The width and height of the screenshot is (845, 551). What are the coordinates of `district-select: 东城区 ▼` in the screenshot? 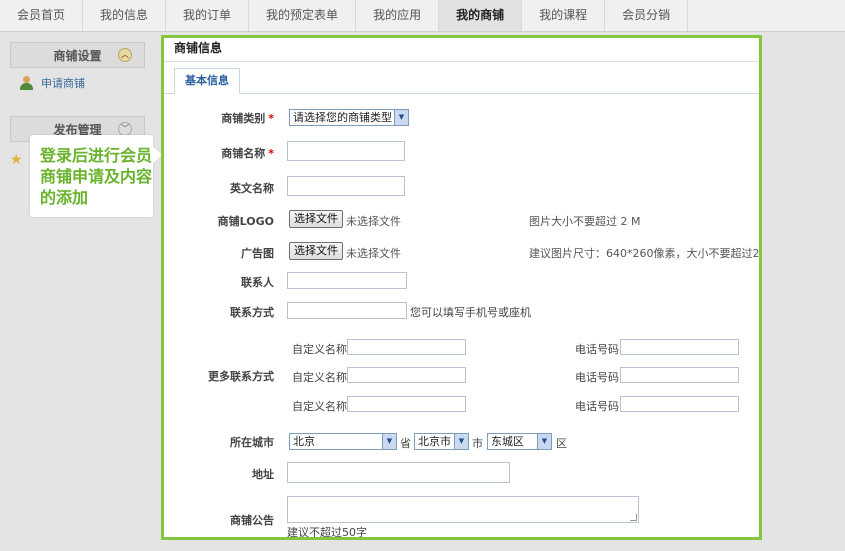 It's located at (519, 441).